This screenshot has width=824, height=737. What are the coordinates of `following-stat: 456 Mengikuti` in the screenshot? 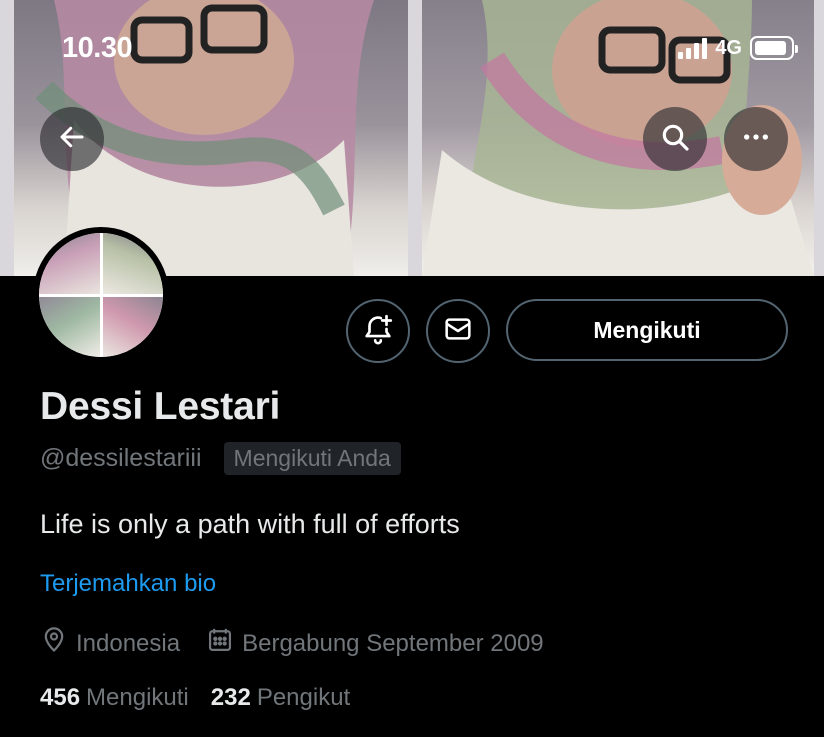 It's located at (114, 698).